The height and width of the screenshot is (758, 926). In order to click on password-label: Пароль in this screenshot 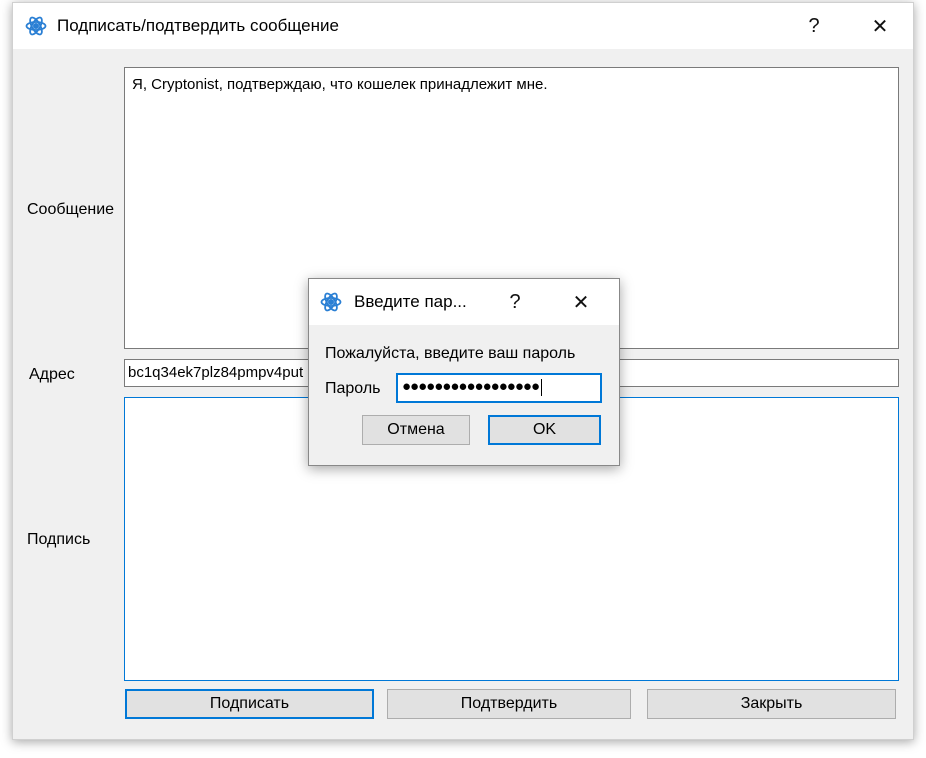, I will do `click(353, 388)`.